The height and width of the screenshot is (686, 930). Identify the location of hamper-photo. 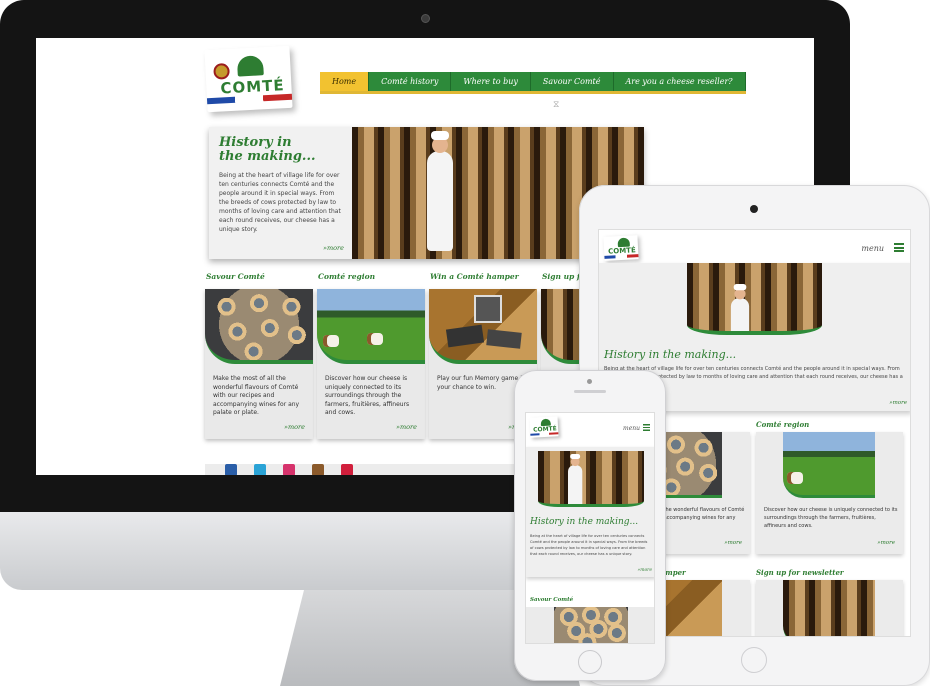
(488, 309).